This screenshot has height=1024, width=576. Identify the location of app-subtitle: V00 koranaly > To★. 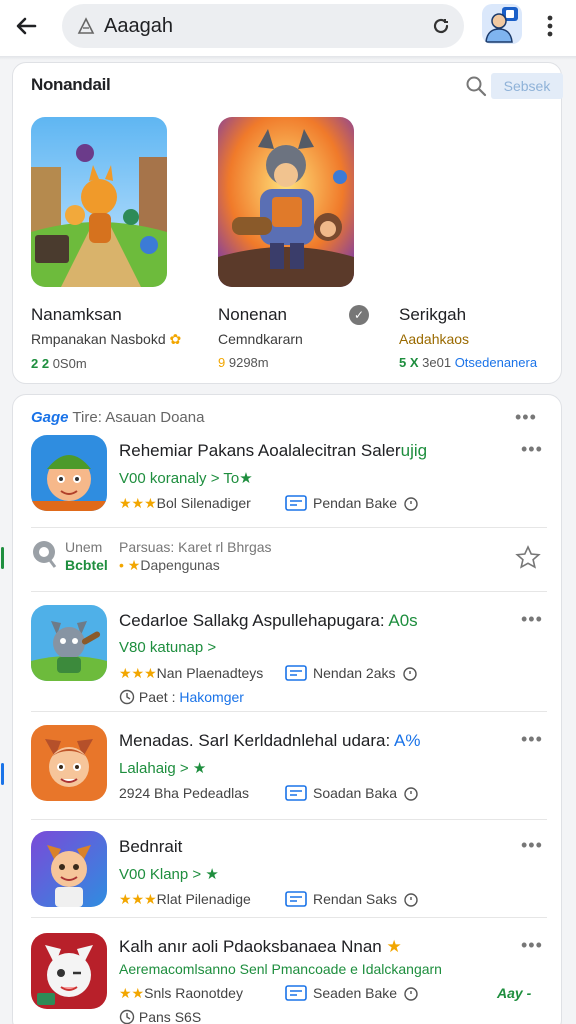
(186, 478).